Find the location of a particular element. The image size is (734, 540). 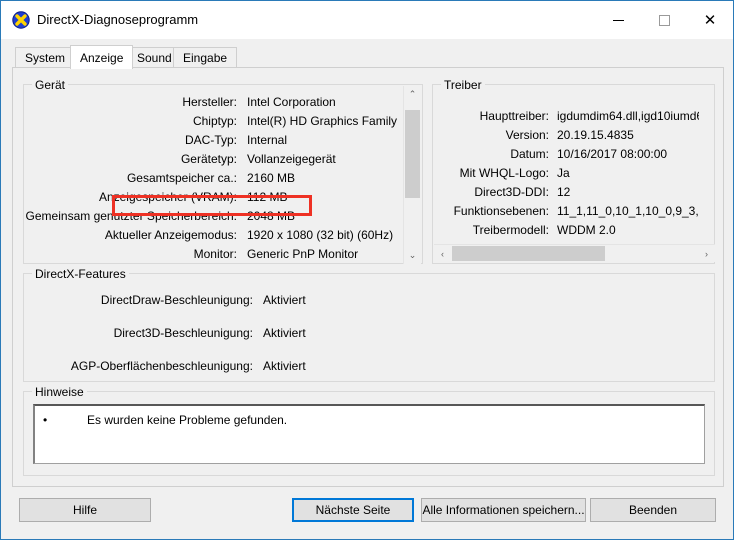

minimize-button is located at coordinates (618, 20).